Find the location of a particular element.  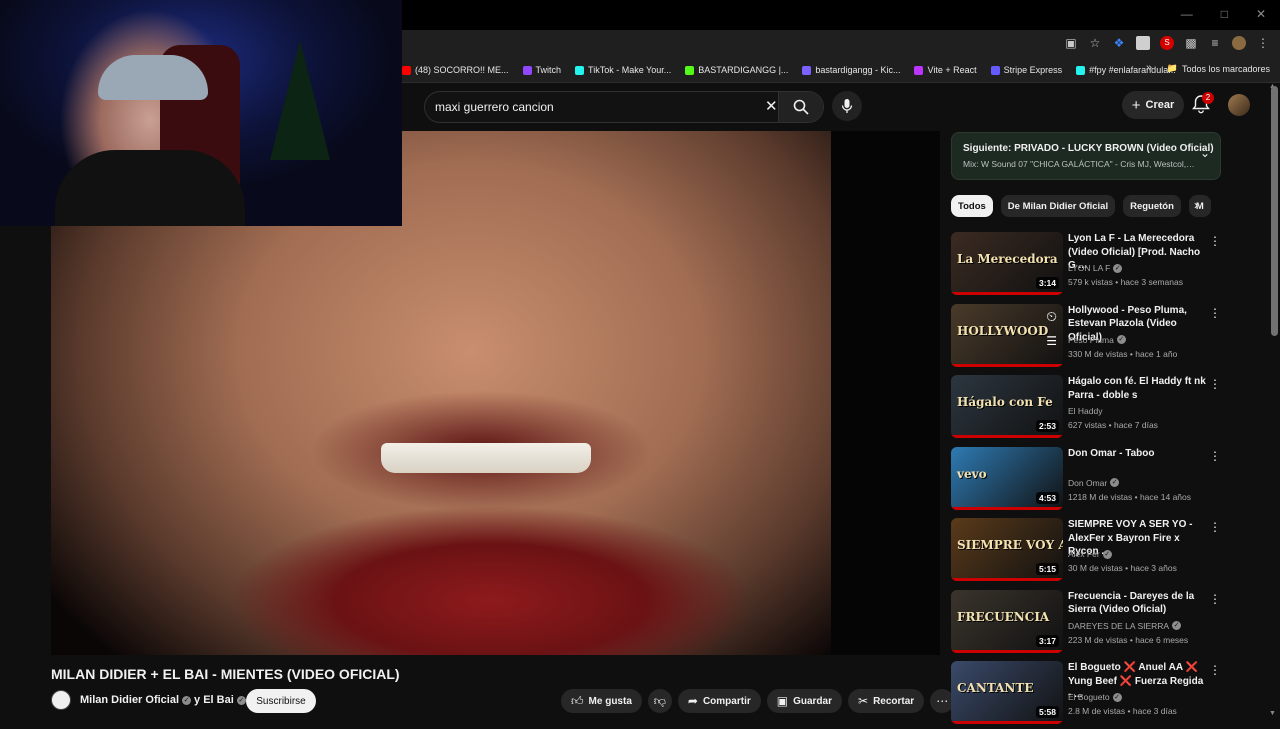

search-box: maxi guerrero cancion ✕ is located at coordinates (624, 107).